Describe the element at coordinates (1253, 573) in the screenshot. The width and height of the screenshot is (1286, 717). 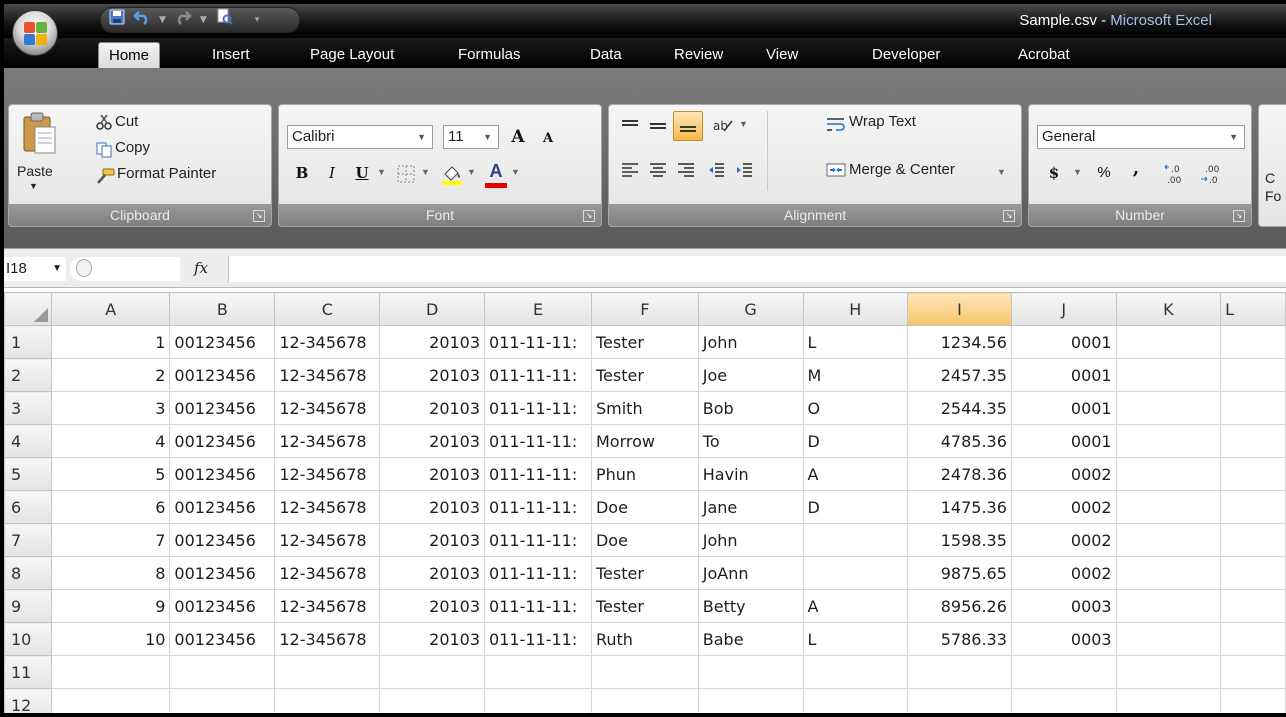
I see `cell-l8` at that location.